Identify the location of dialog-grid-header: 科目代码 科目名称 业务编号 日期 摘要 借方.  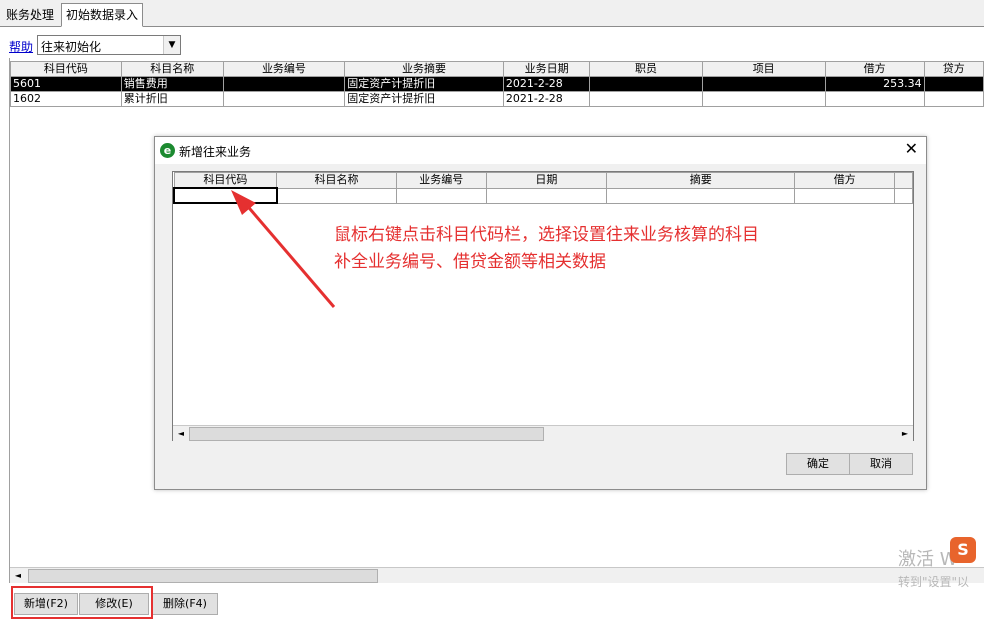
(543, 180).